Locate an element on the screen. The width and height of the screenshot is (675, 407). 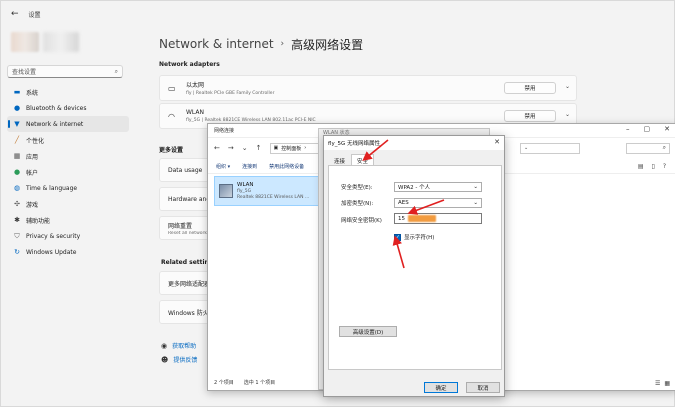
cp-search-input: ⌕ is located at coordinates (648, 148).